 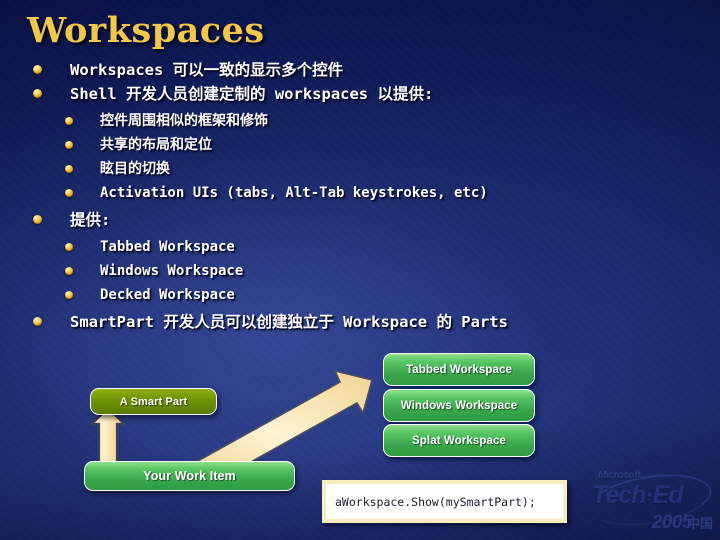 What do you see at coordinates (289, 322) in the screenshot?
I see `list-item-label: SmartPart 开发人员可以创建独立于 Workspace 的 Parts` at bounding box center [289, 322].